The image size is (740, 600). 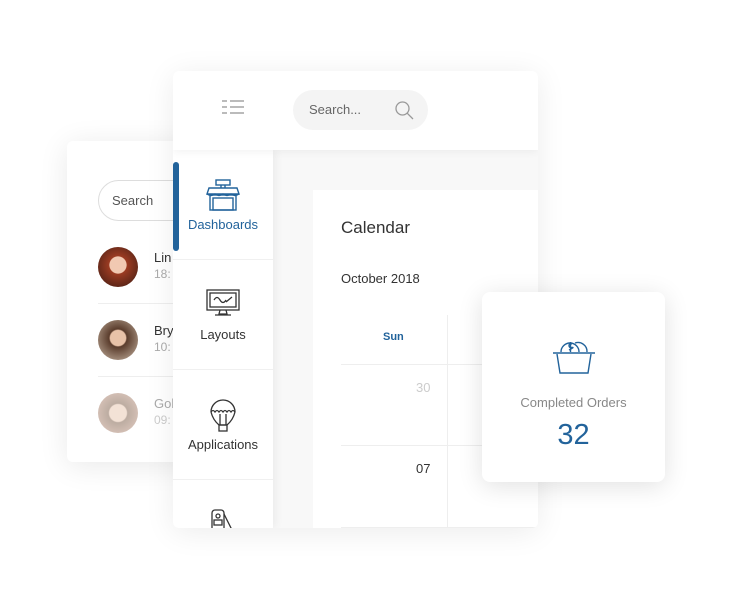 What do you see at coordinates (573, 402) in the screenshot?
I see `stat-label: Completed Orders` at bounding box center [573, 402].